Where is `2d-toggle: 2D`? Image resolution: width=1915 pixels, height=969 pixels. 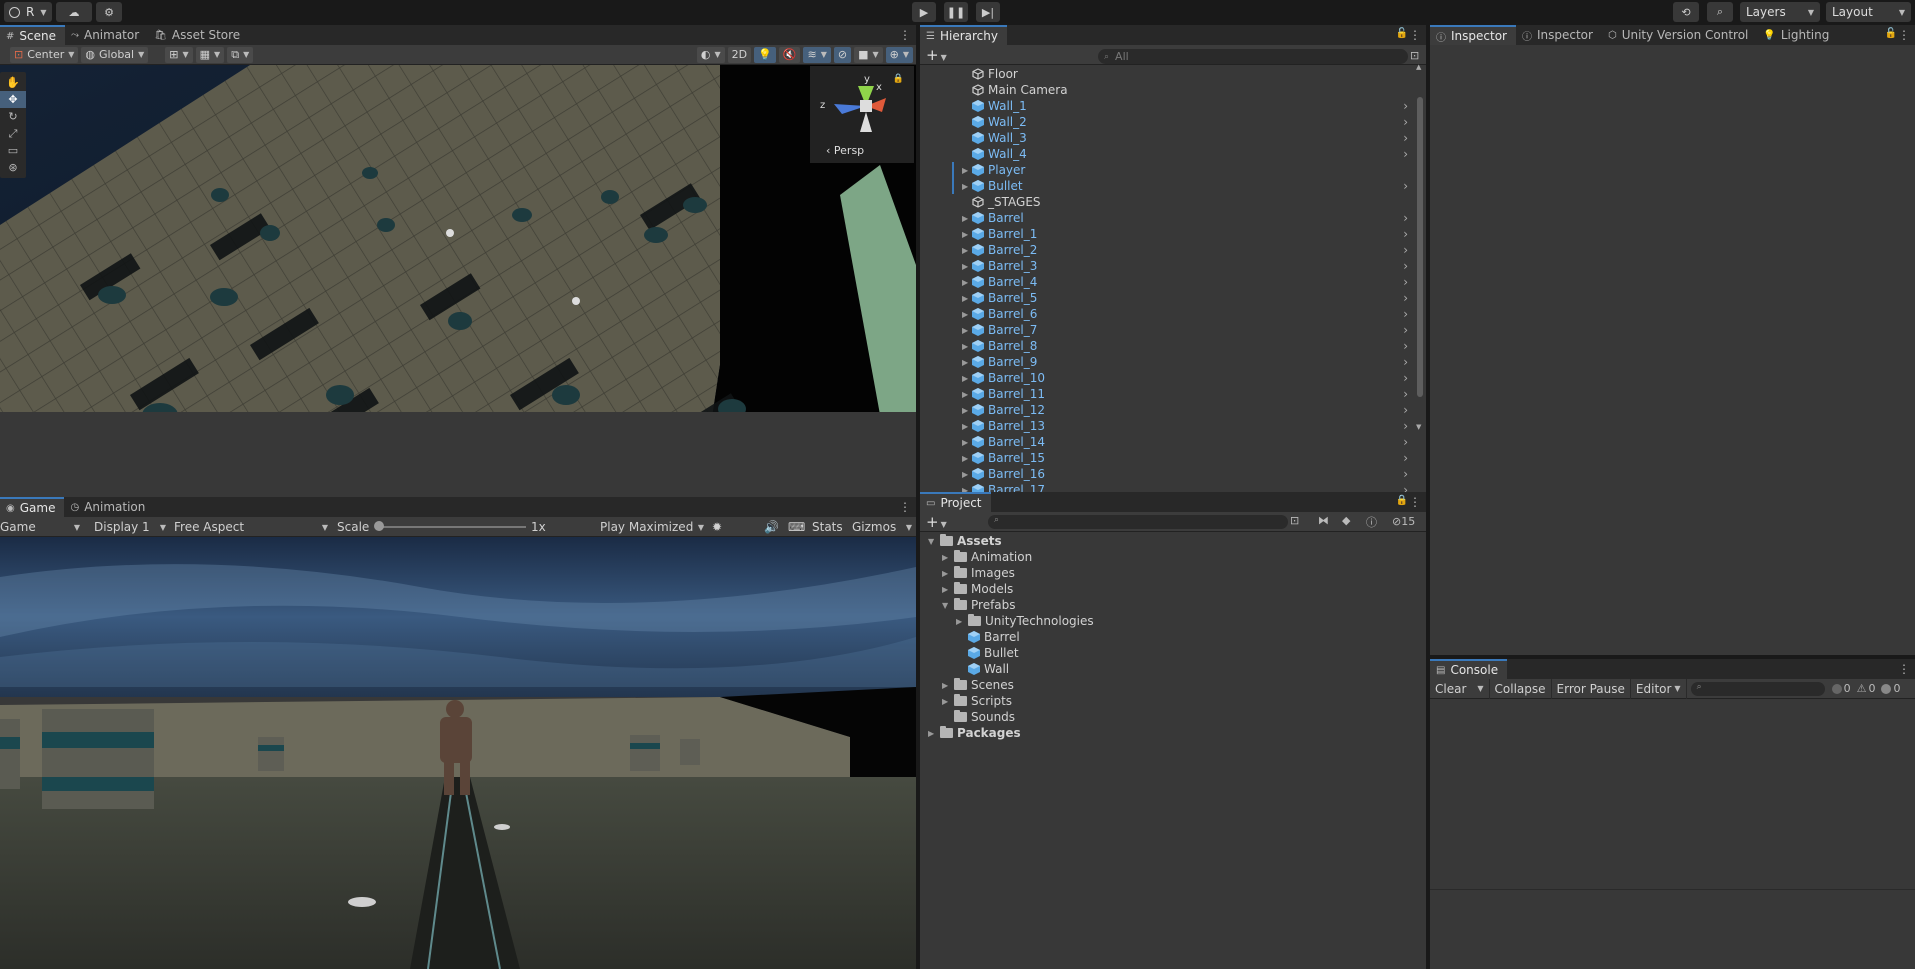
2d-toggle: 2D is located at coordinates (739, 54).